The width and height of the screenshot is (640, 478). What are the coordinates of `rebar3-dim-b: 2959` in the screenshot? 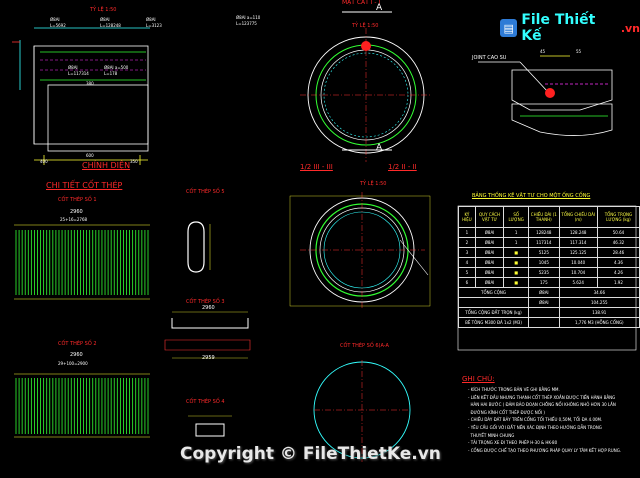 It's located at (208, 358).